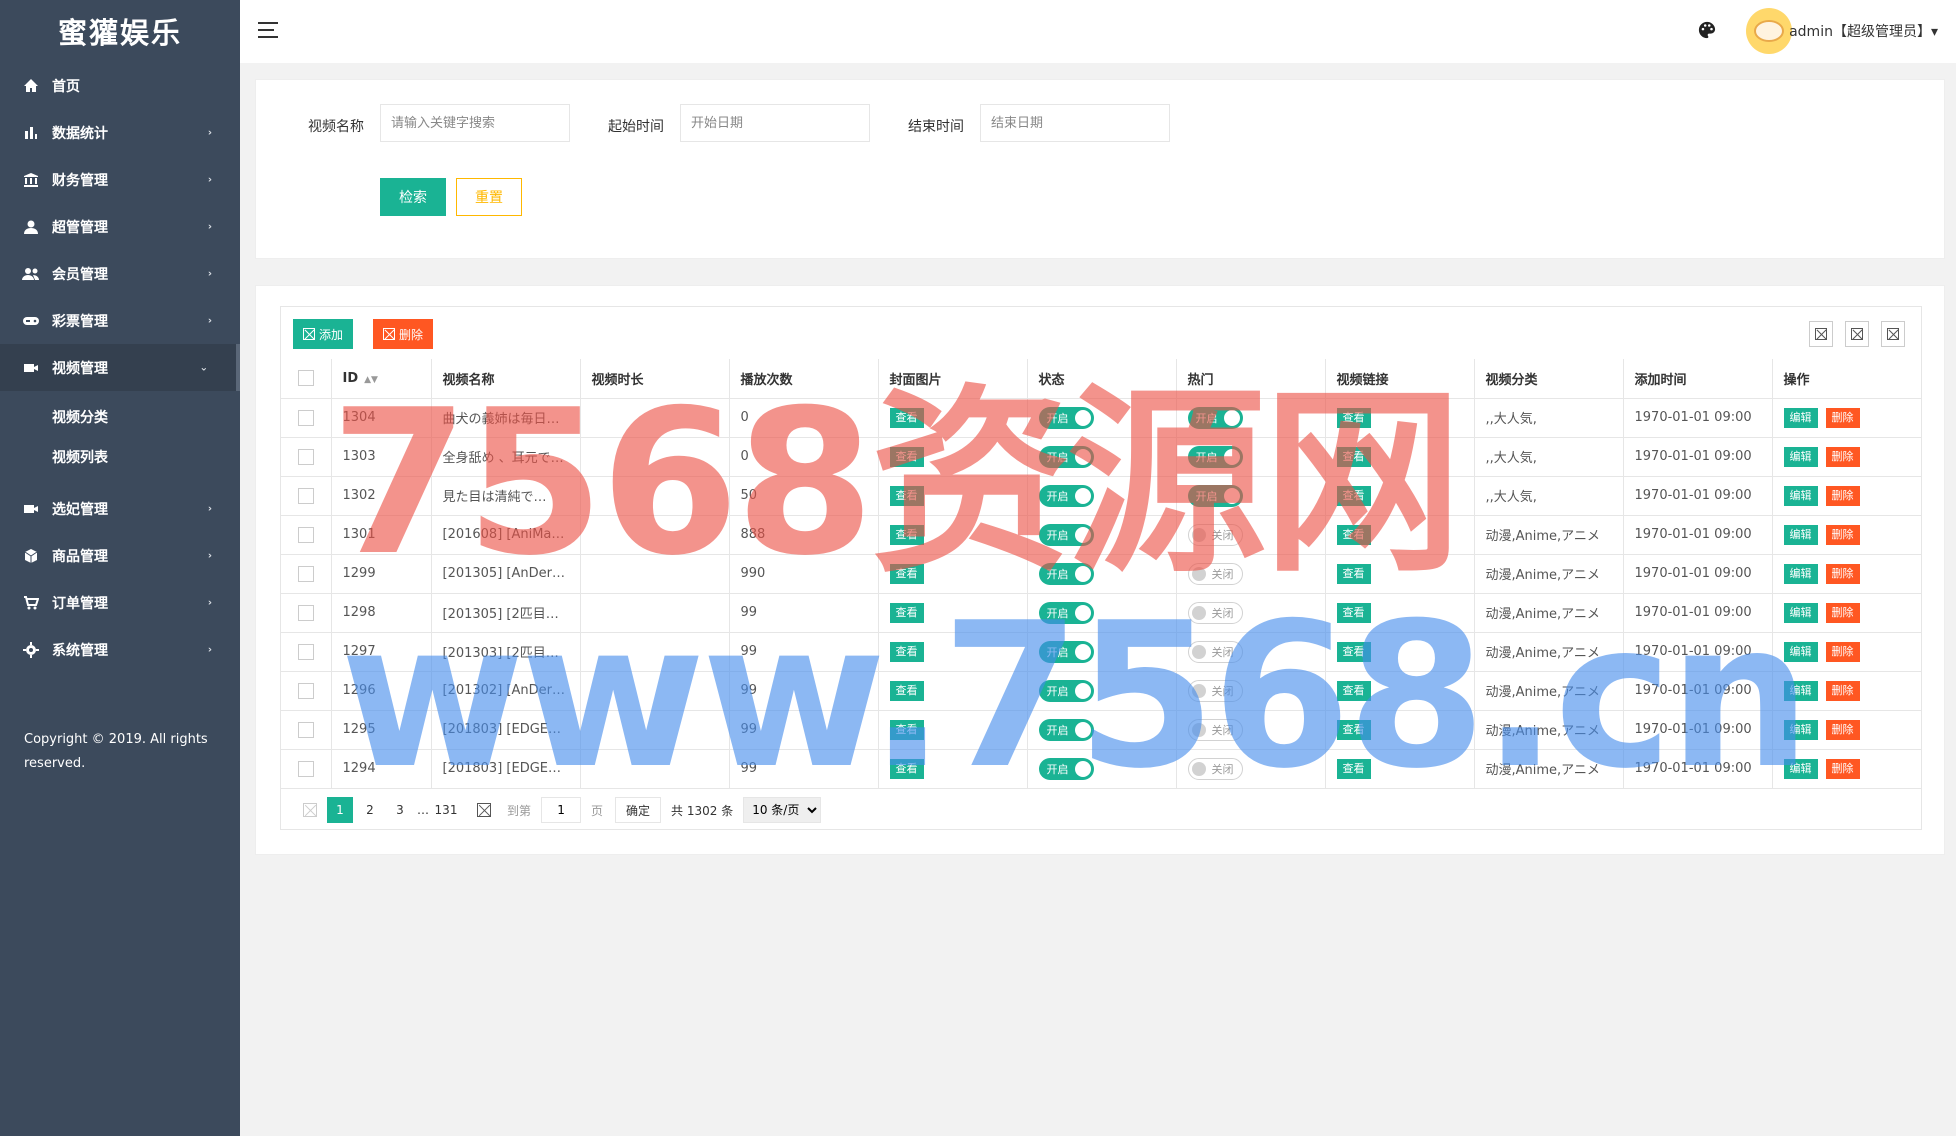 The image size is (1956, 1136). Describe the element at coordinates (484, 810) in the screenshot. I see `next-page-button` at that location.